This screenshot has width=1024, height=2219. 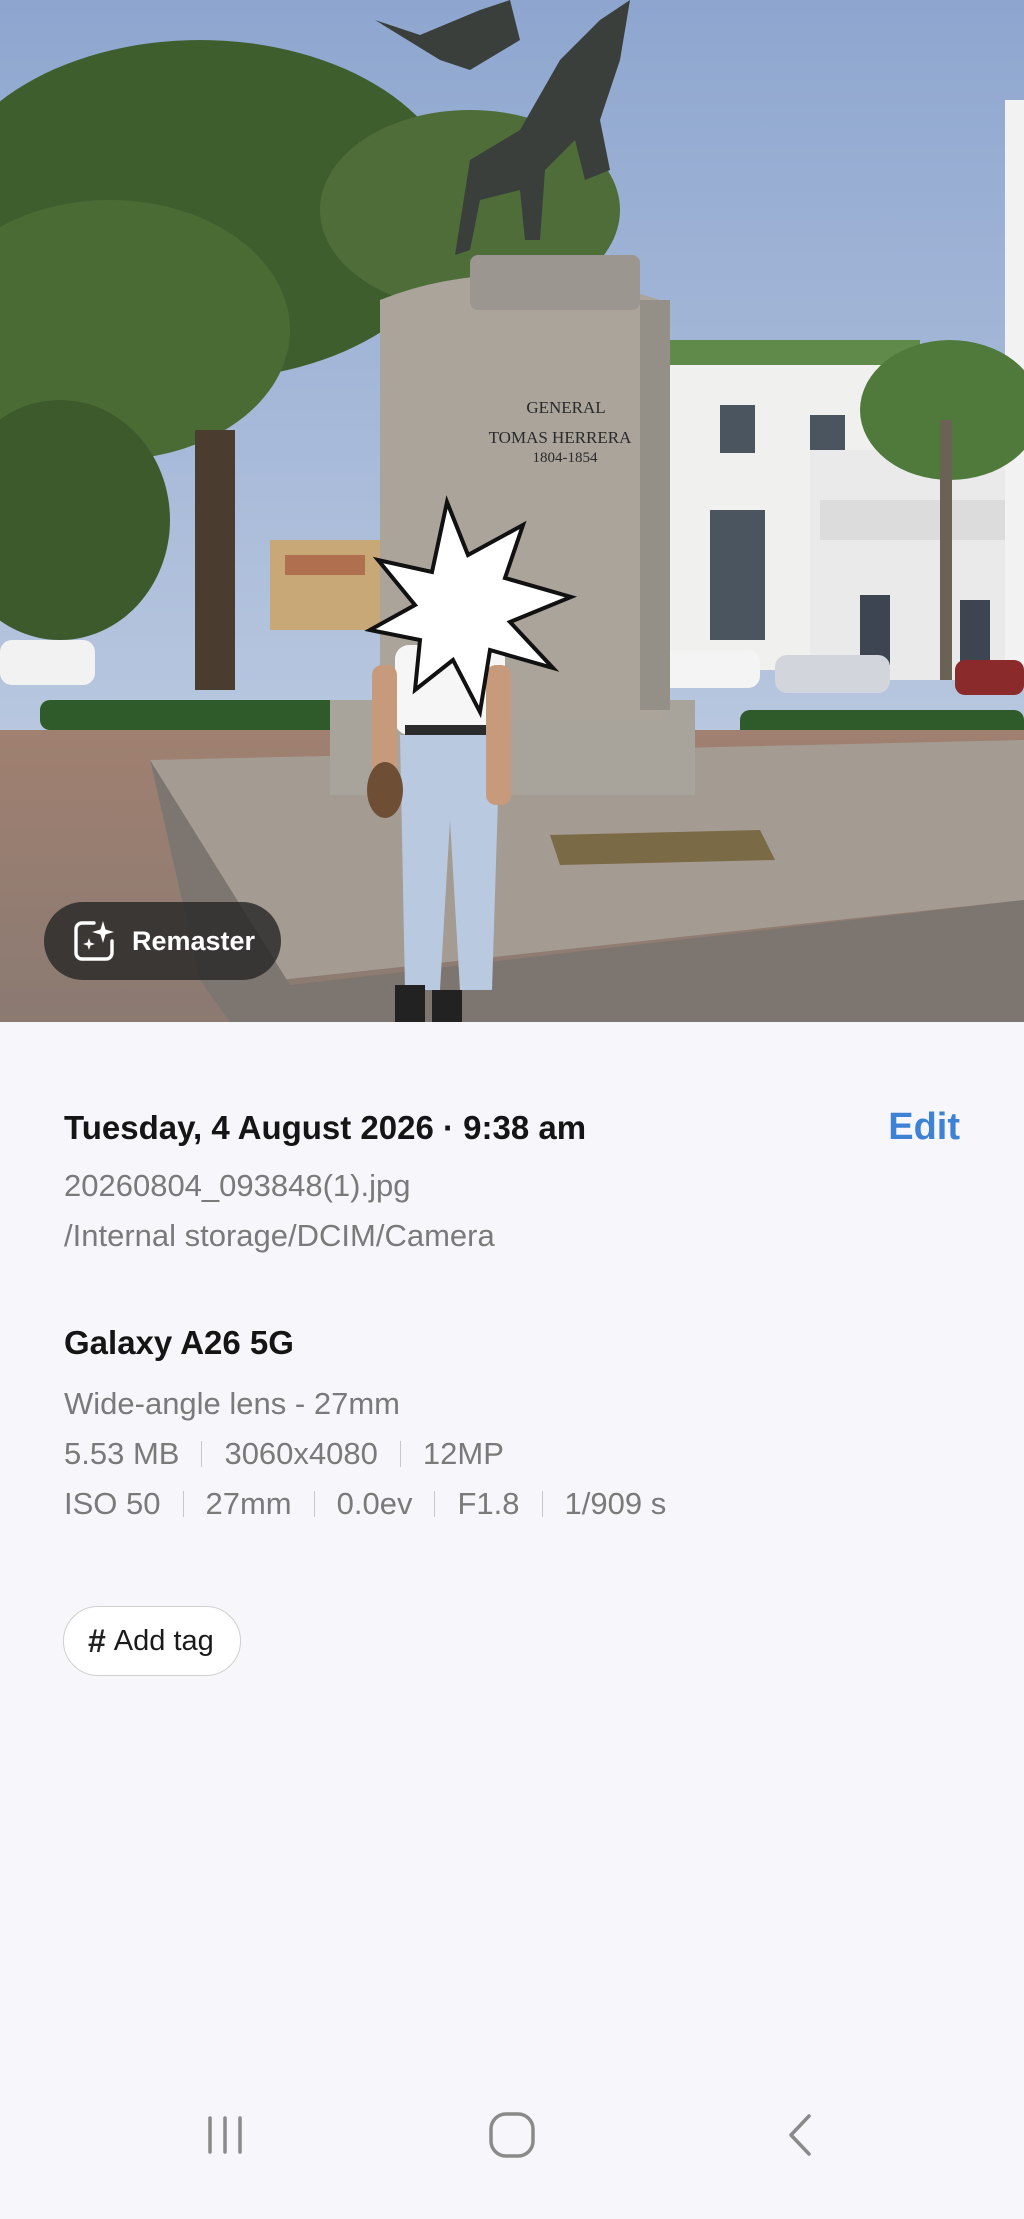 I want to click on date-row: Tuesday, 4 August 2026 · 9:38 am Edit, so click(x=512, y=1127).